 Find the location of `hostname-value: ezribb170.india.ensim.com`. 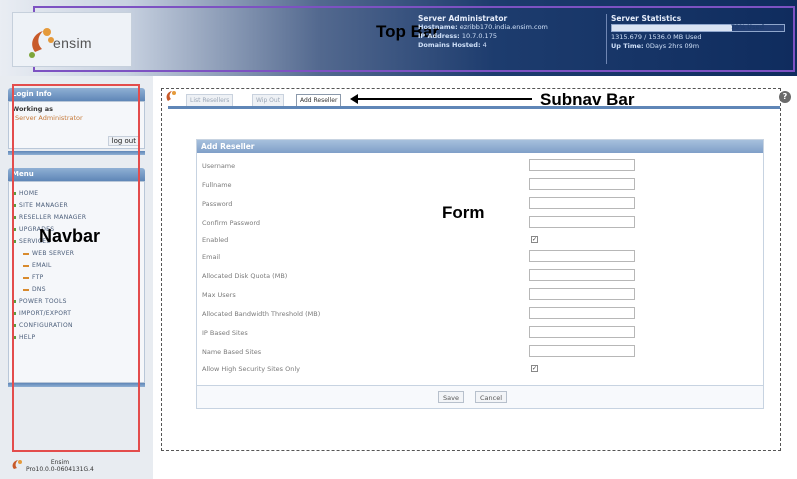

hostname-value: ezribb170.india.ensim.com is located at coordinates (503, 27).